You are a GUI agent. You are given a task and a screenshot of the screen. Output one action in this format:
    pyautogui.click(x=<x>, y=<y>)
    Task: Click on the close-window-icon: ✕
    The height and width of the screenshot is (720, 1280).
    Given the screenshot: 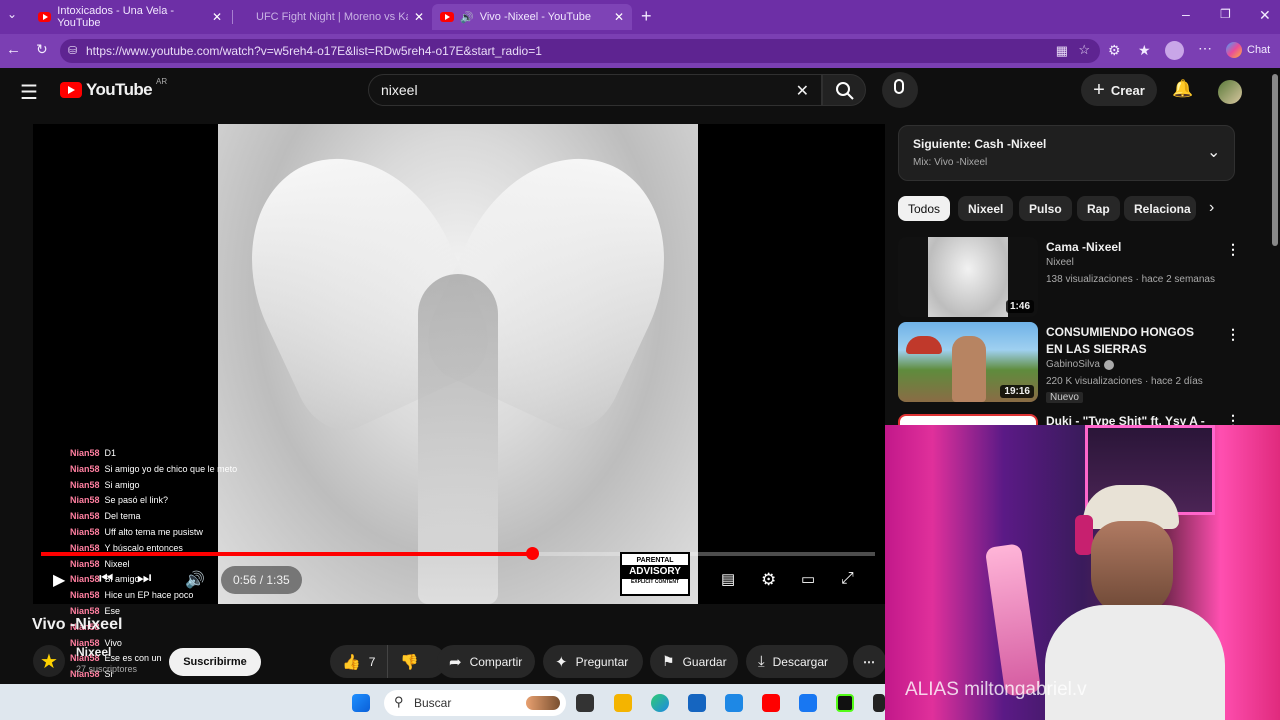 What is the action you would take?
    pyautogui.click(x=1265, y=15)
    